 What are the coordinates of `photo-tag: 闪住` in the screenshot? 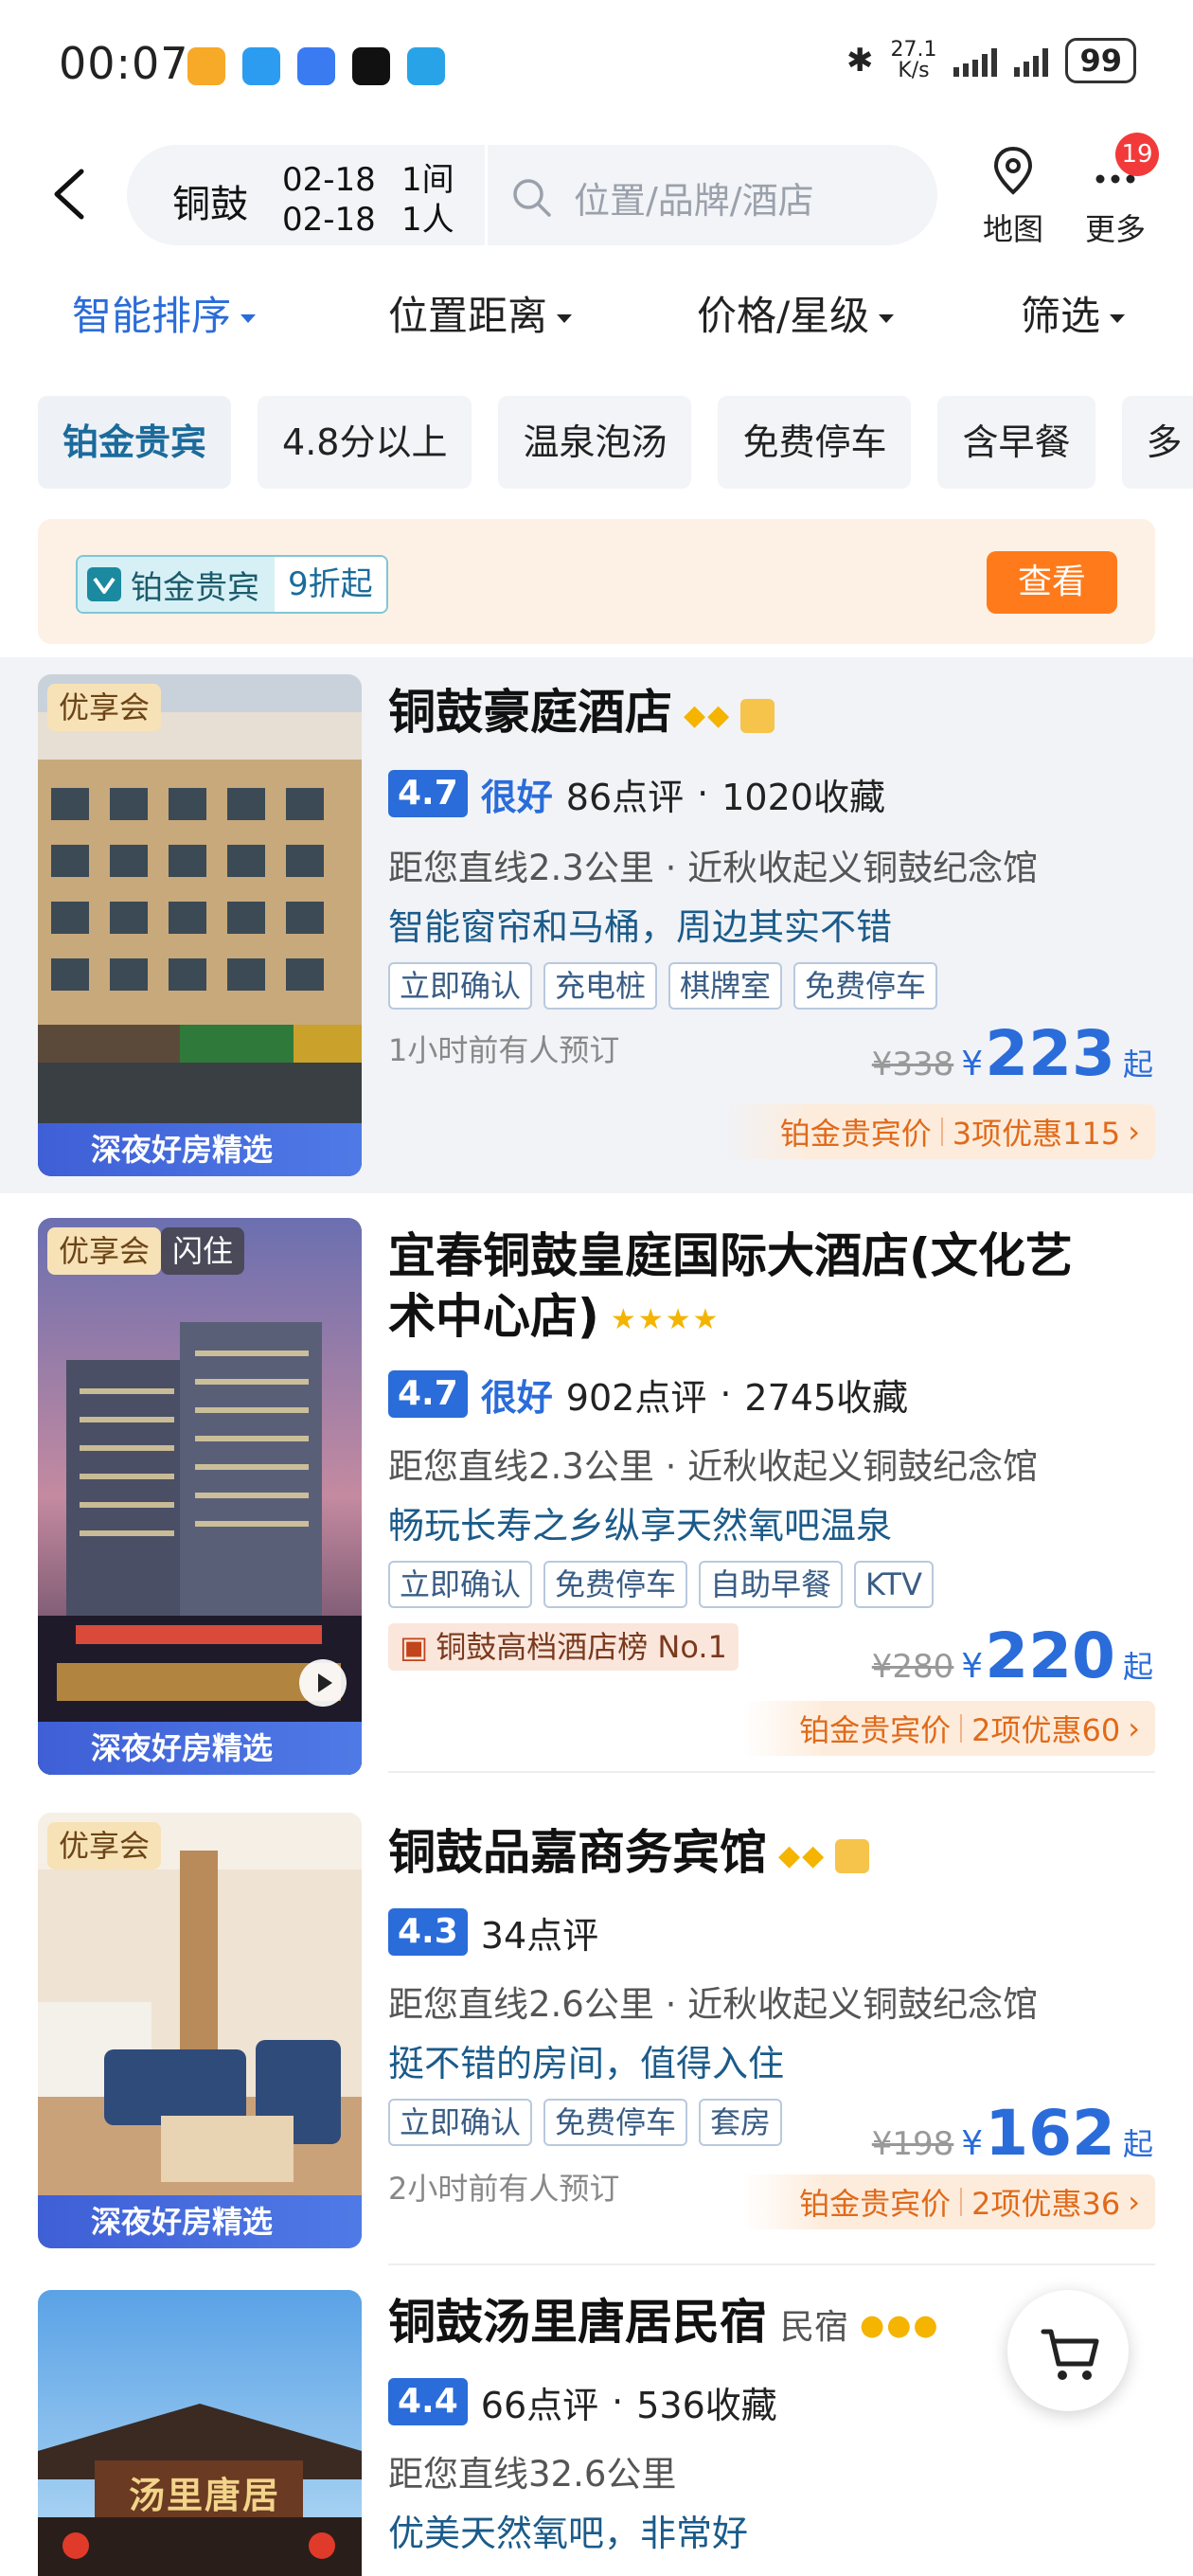 It's located at (203, 1251).